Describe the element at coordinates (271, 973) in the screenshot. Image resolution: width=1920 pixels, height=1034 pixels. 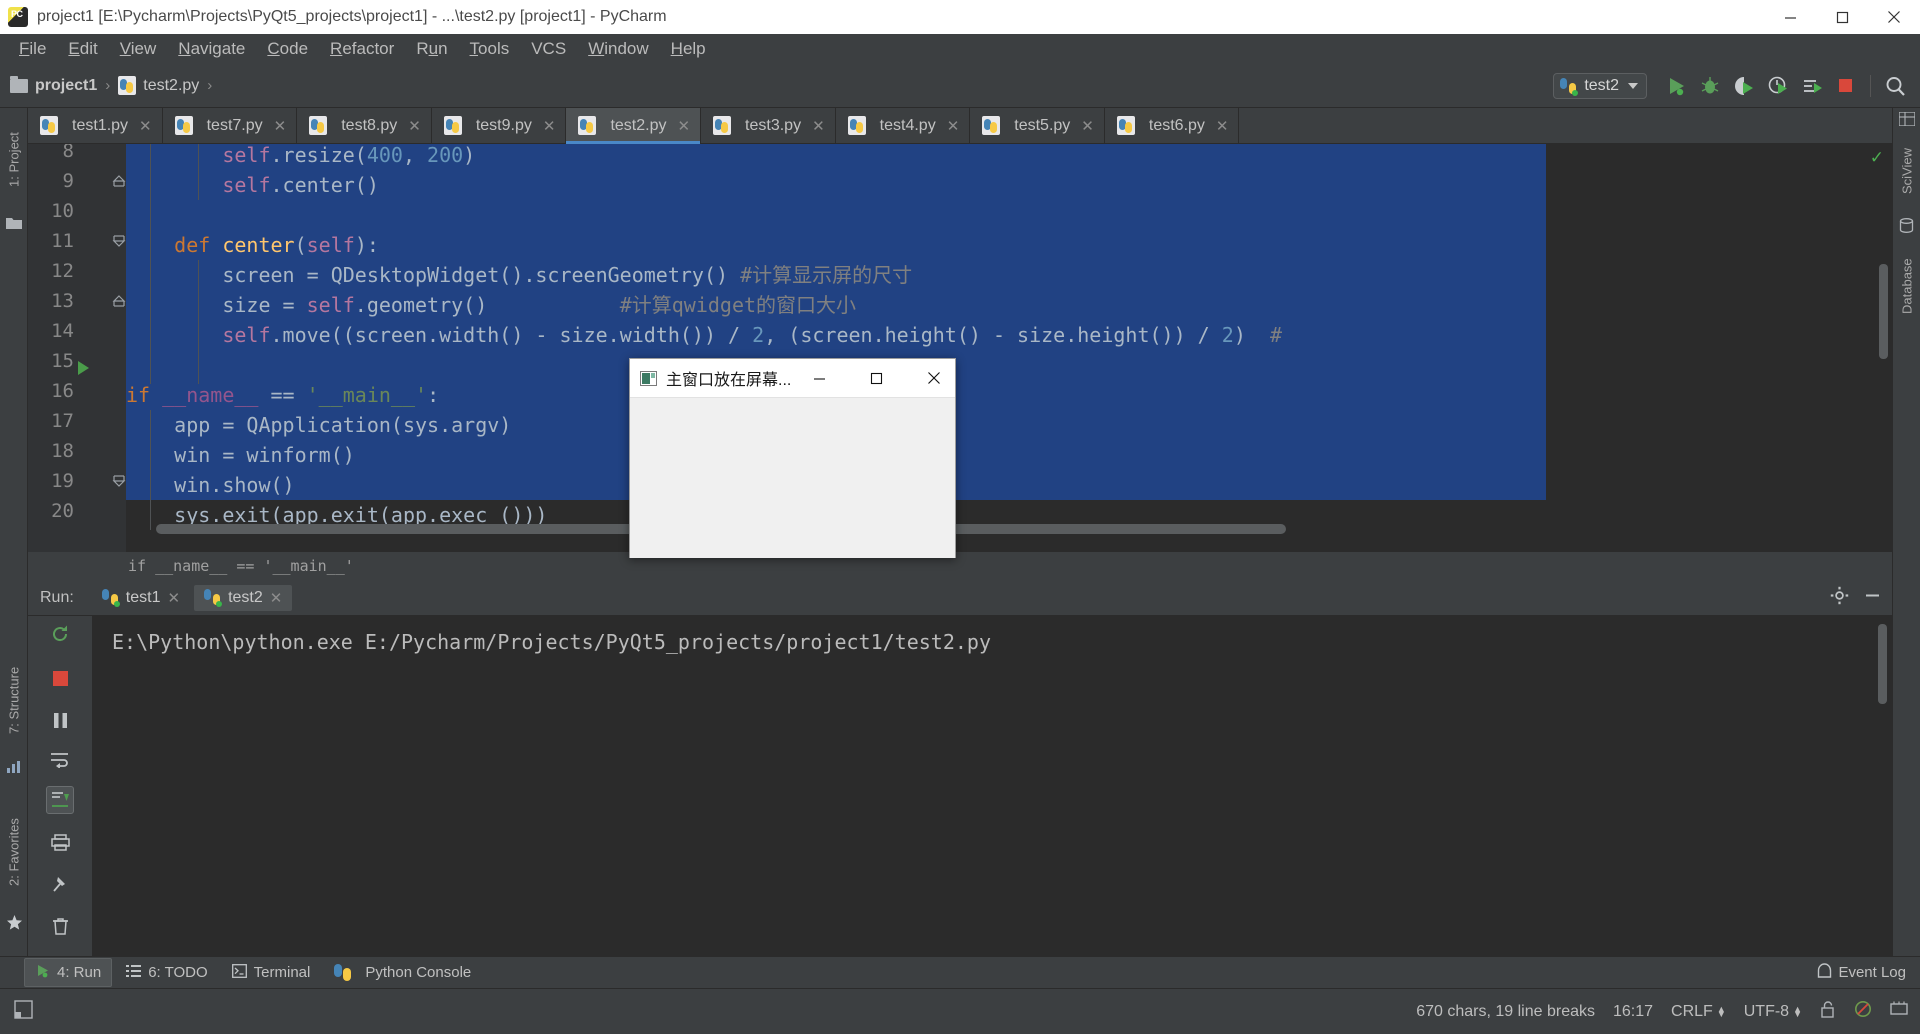
I see `bottom-item-terminal: Terminal` at that location.